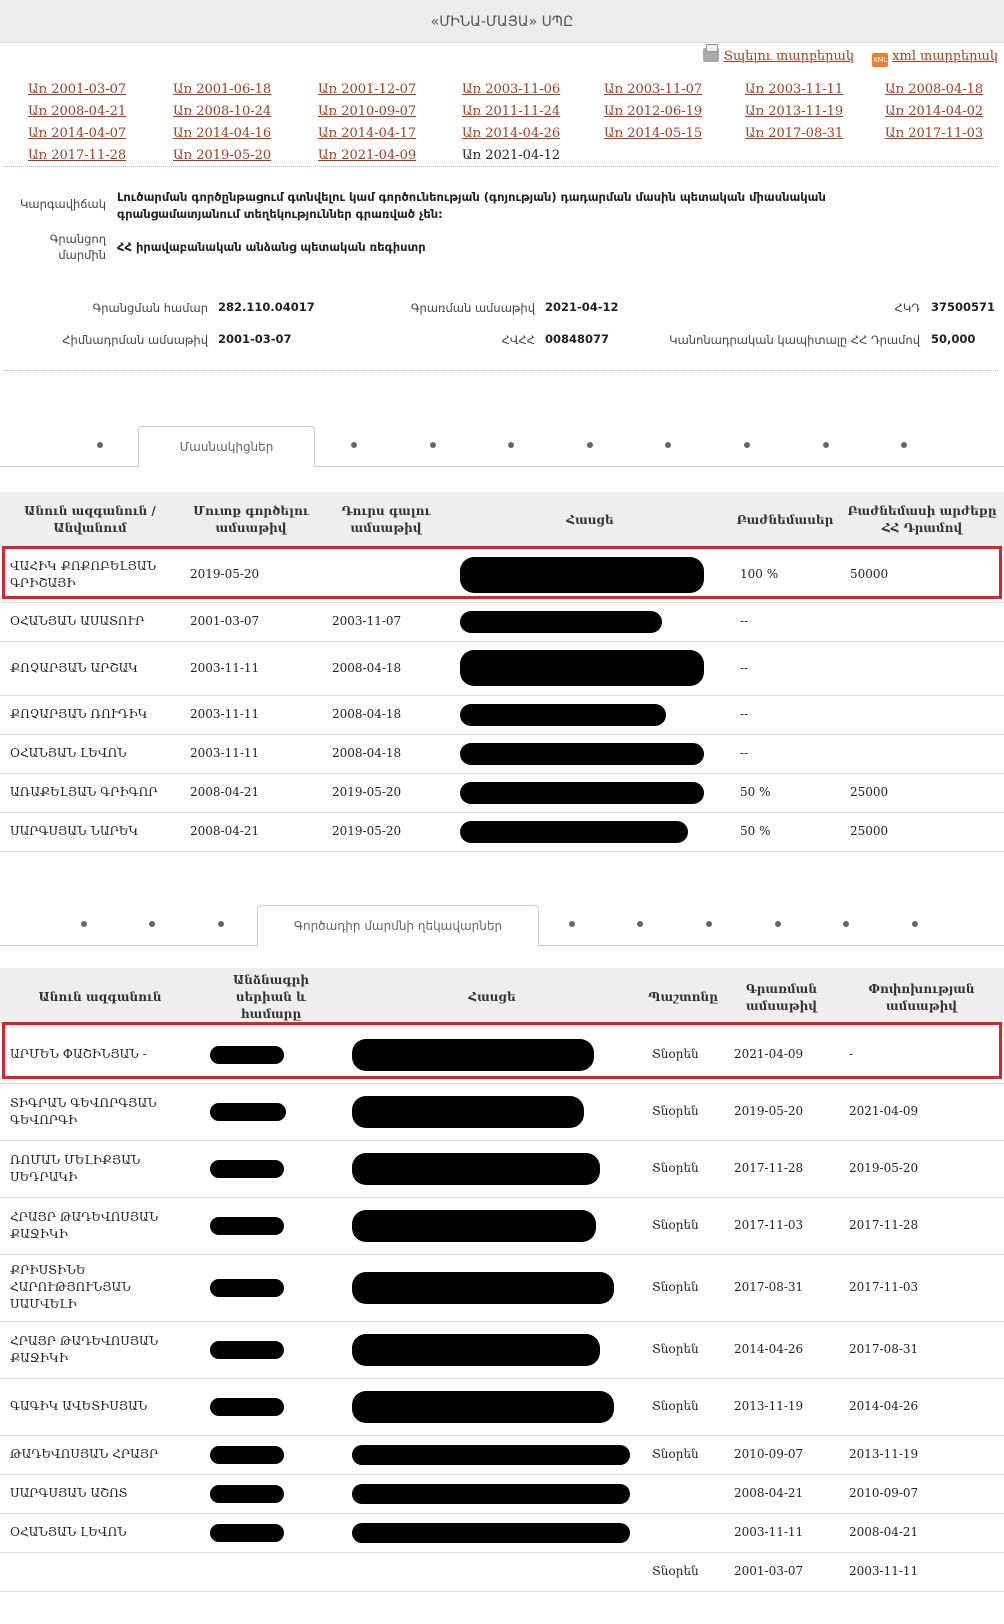 This screenshot has height=1624, width=1004. Describe the element at coordinates (781, 1169) in the screenshot. I see `manager-record-date: 2017-11-28` at that location.